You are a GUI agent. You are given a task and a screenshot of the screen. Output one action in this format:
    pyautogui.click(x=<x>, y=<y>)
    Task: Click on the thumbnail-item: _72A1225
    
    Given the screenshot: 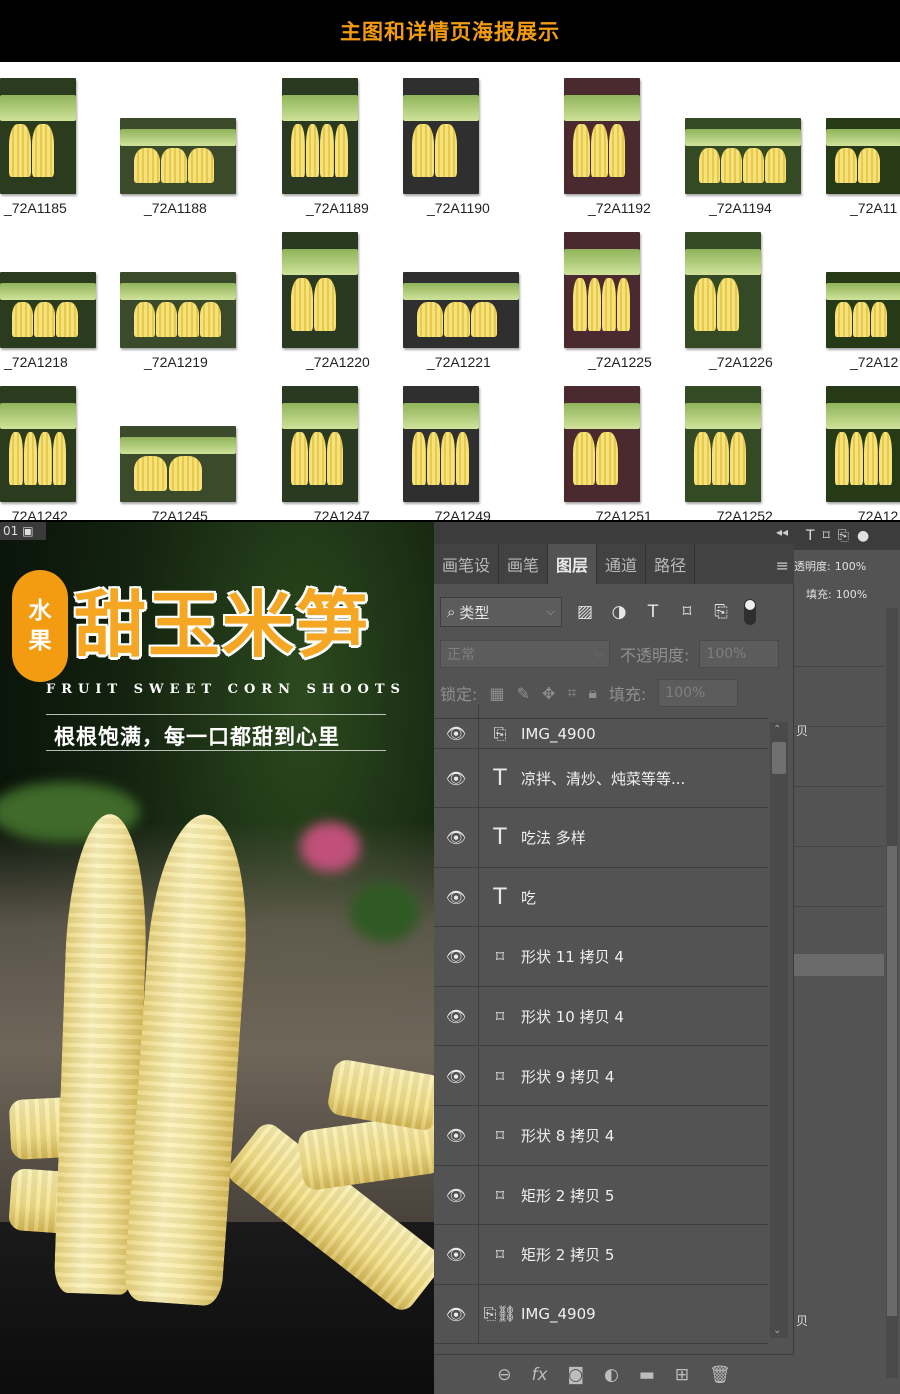 What is the action you would take?
    pyautogui.click(x=632, y=293)
    